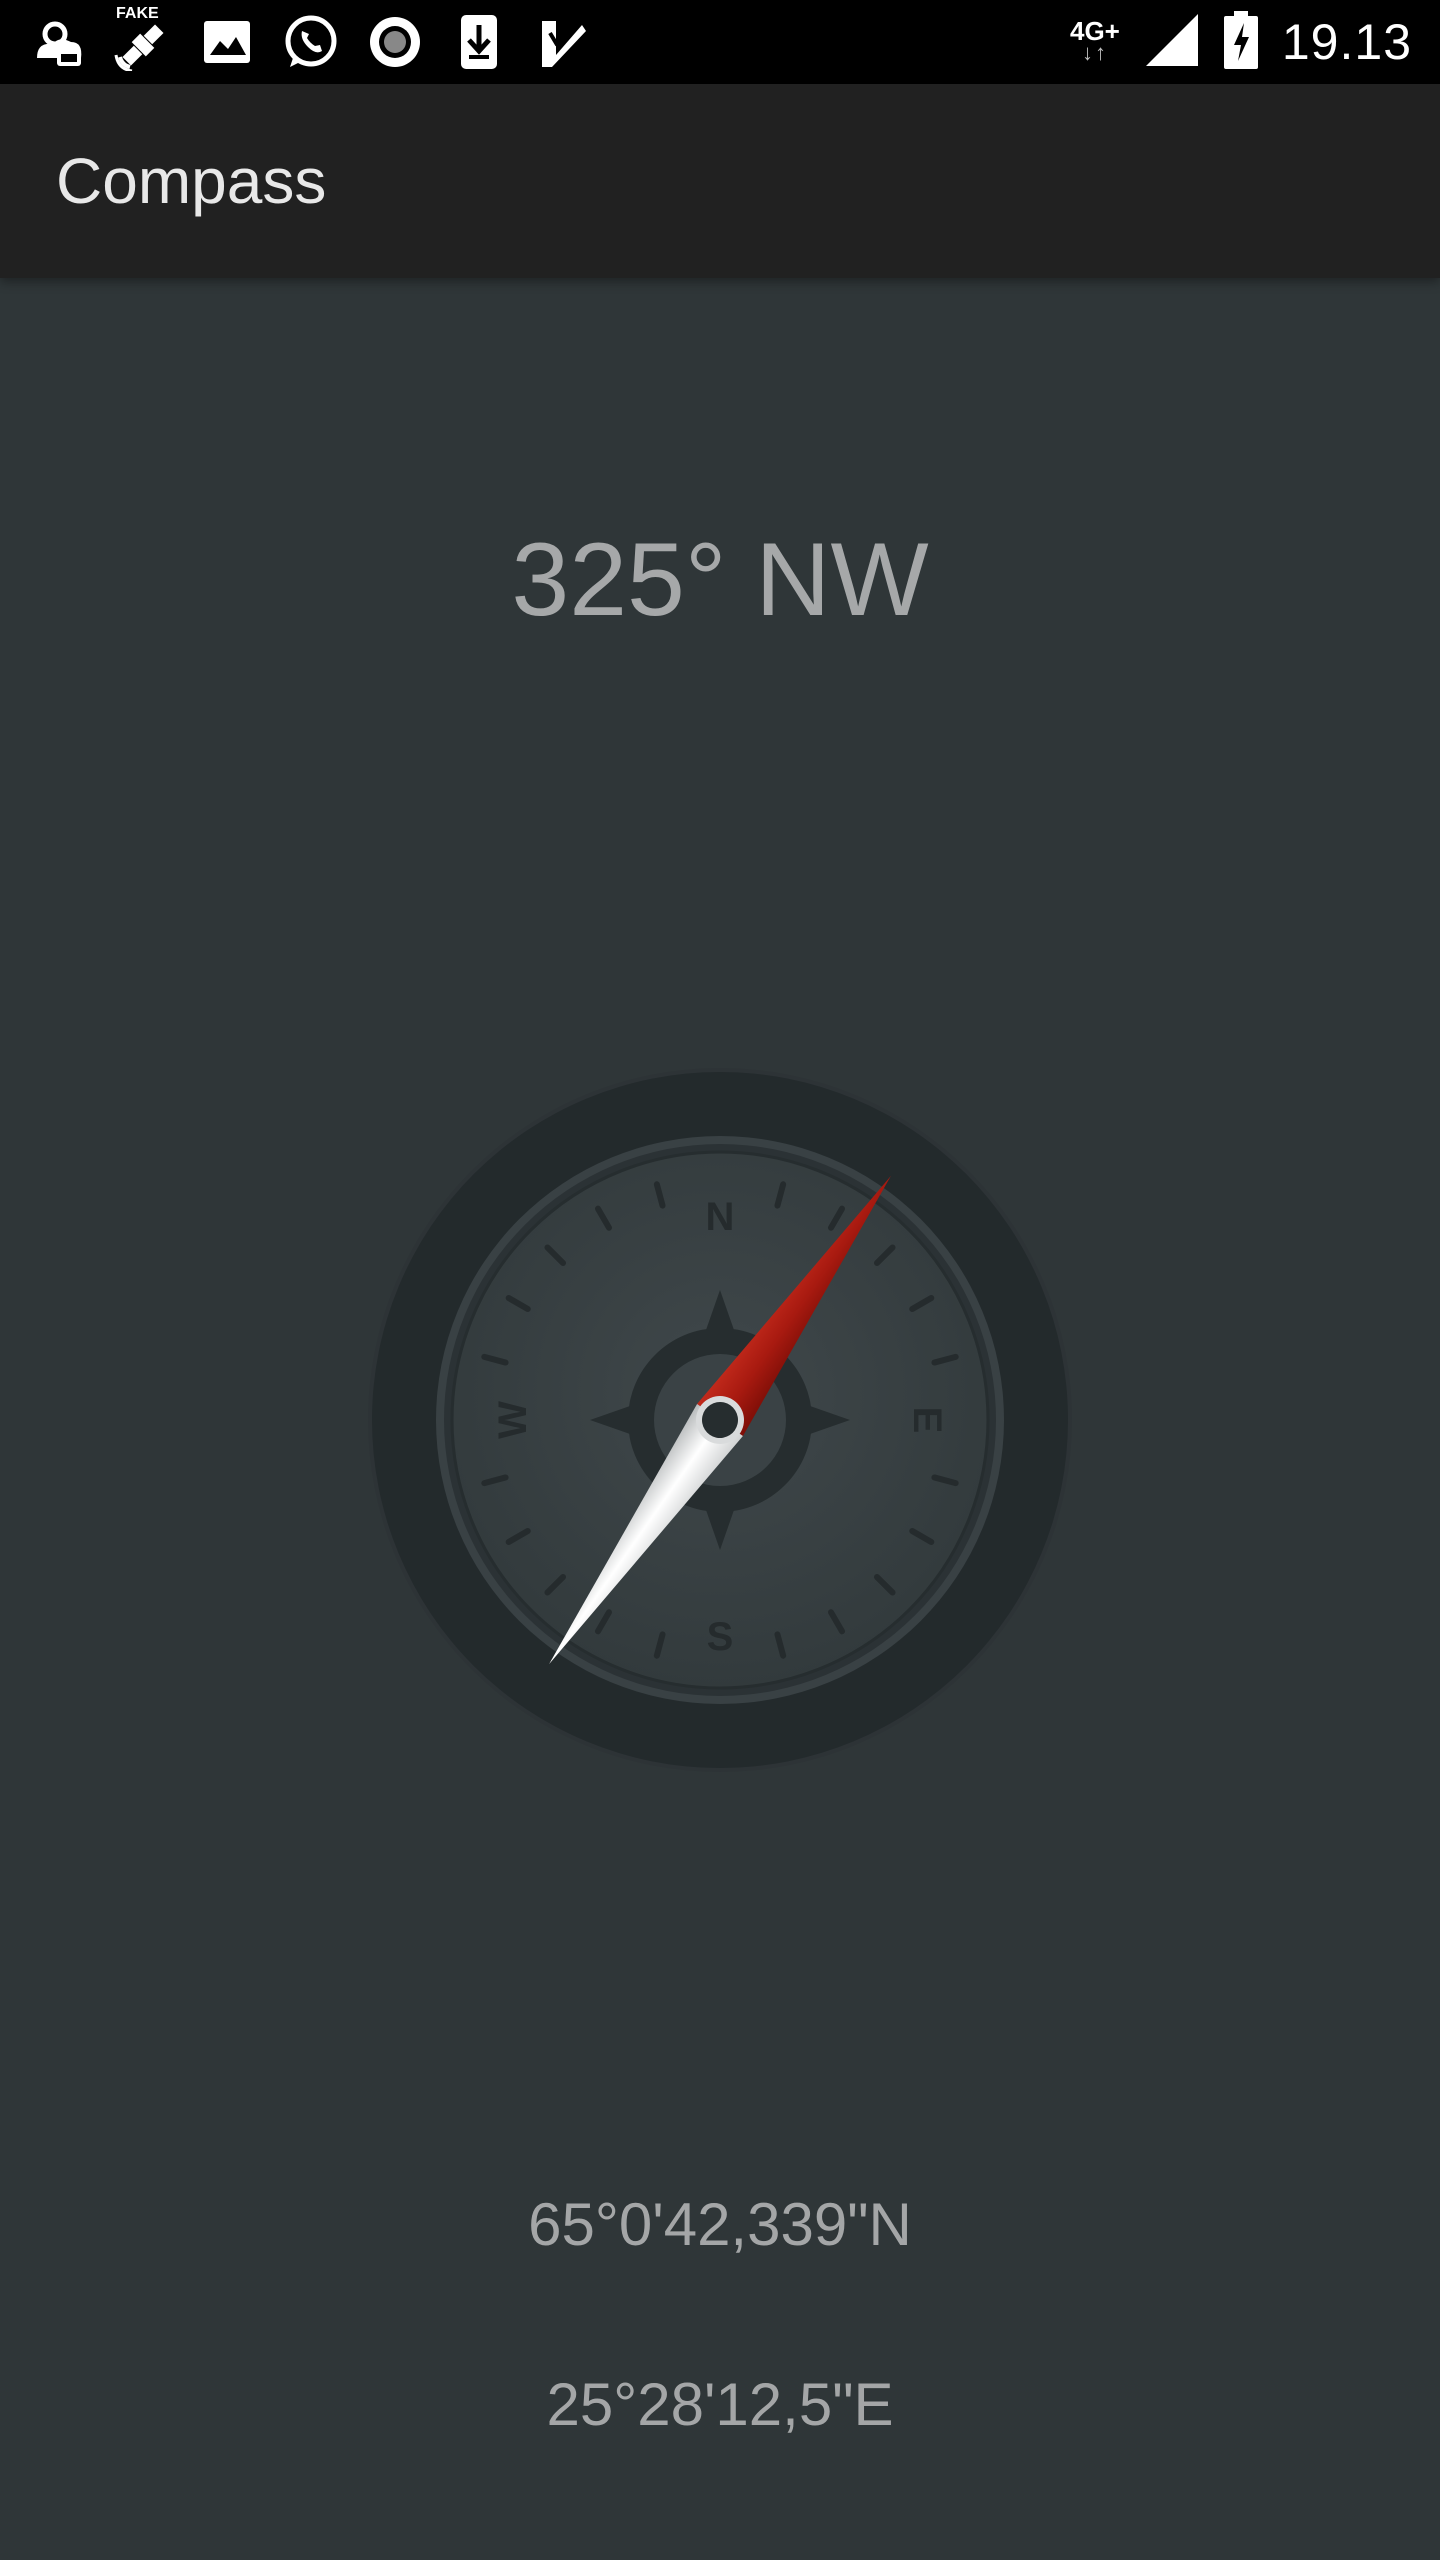 The height and width of the screenshot is (2560, 1440). I want to click on cardinal-south: S, so click(720, 1637).